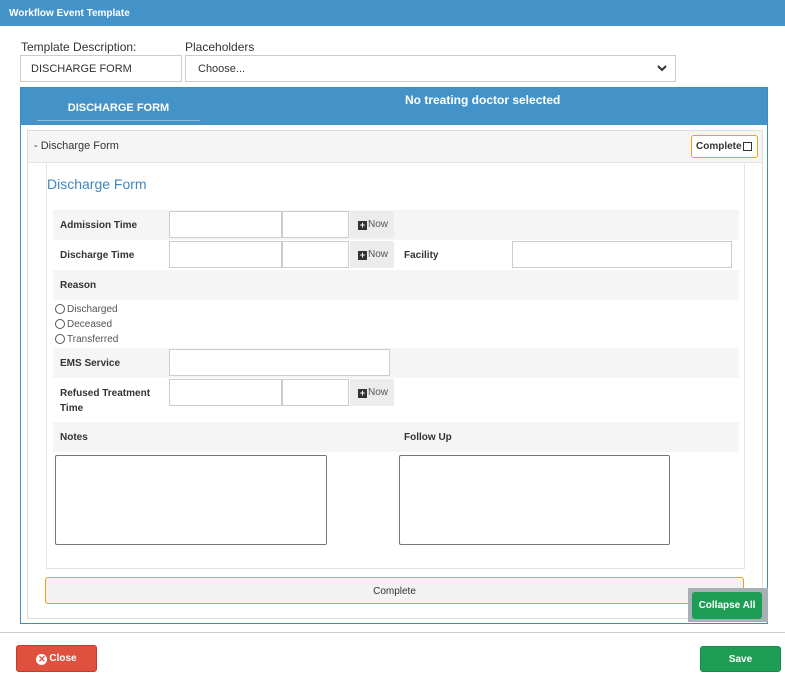  I want to click on complete-checkbox-button: Complete, so click(724, 146).